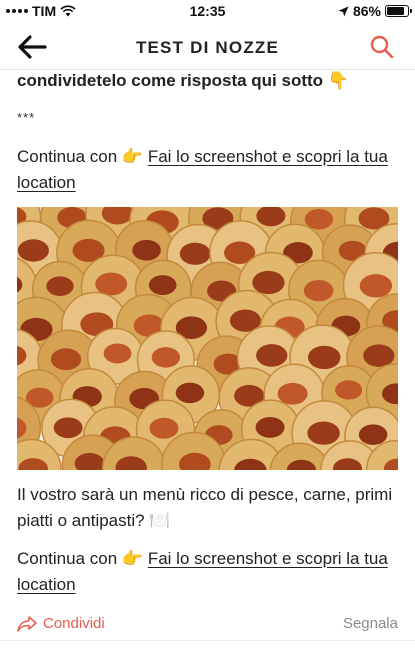 The image size is (415, 650). What do you see at coordinates (160, 521) in the screenshot?
I see `plate-cutlery-emoji: 🍽️` at bounding box center [160, 521].